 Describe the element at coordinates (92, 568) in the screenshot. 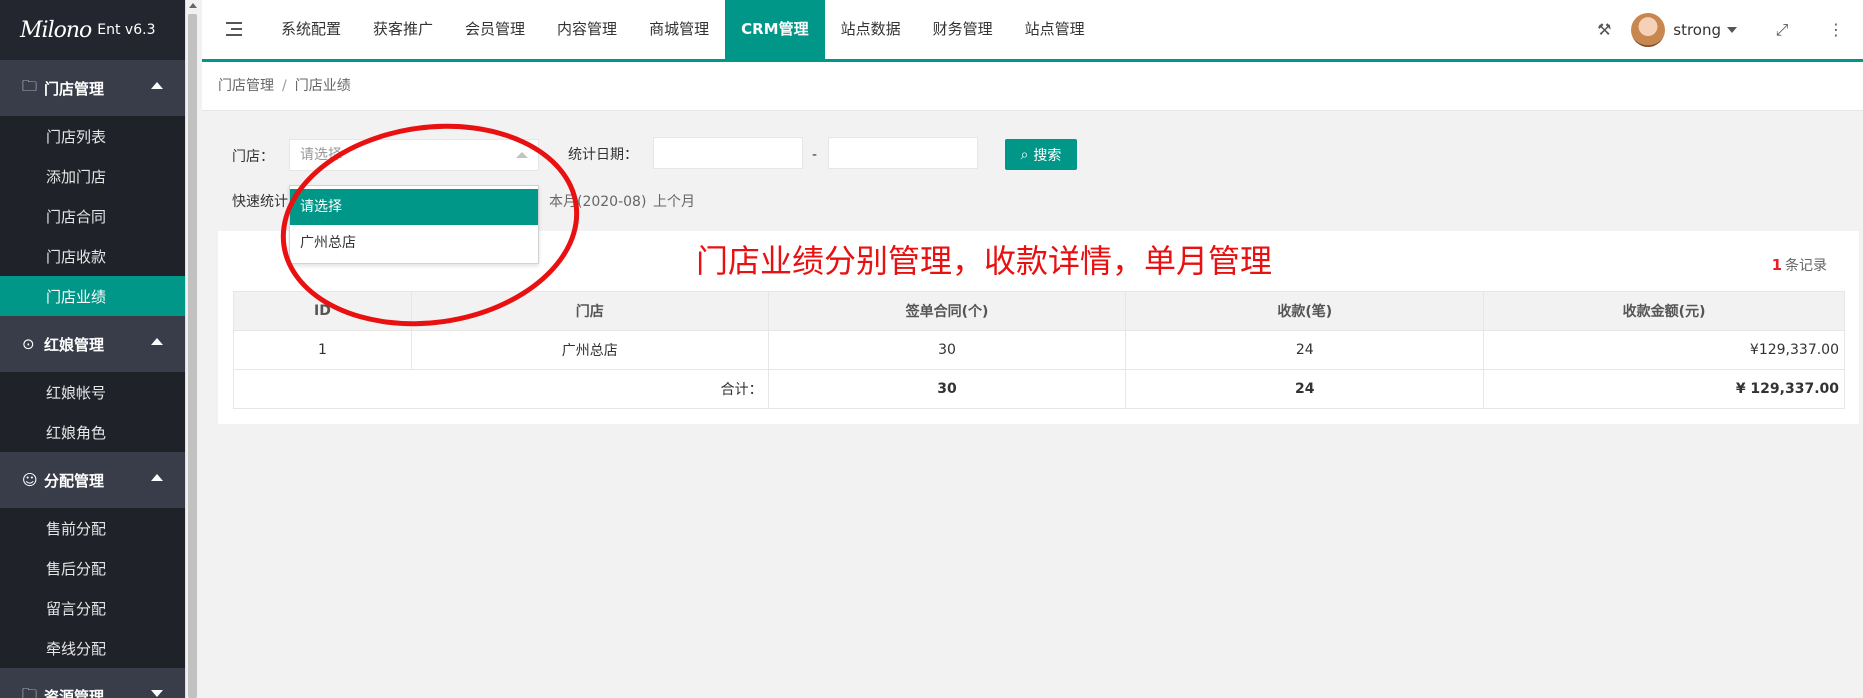

I see `sidebar-item-aftersale-assign: 售后分配` at that location.